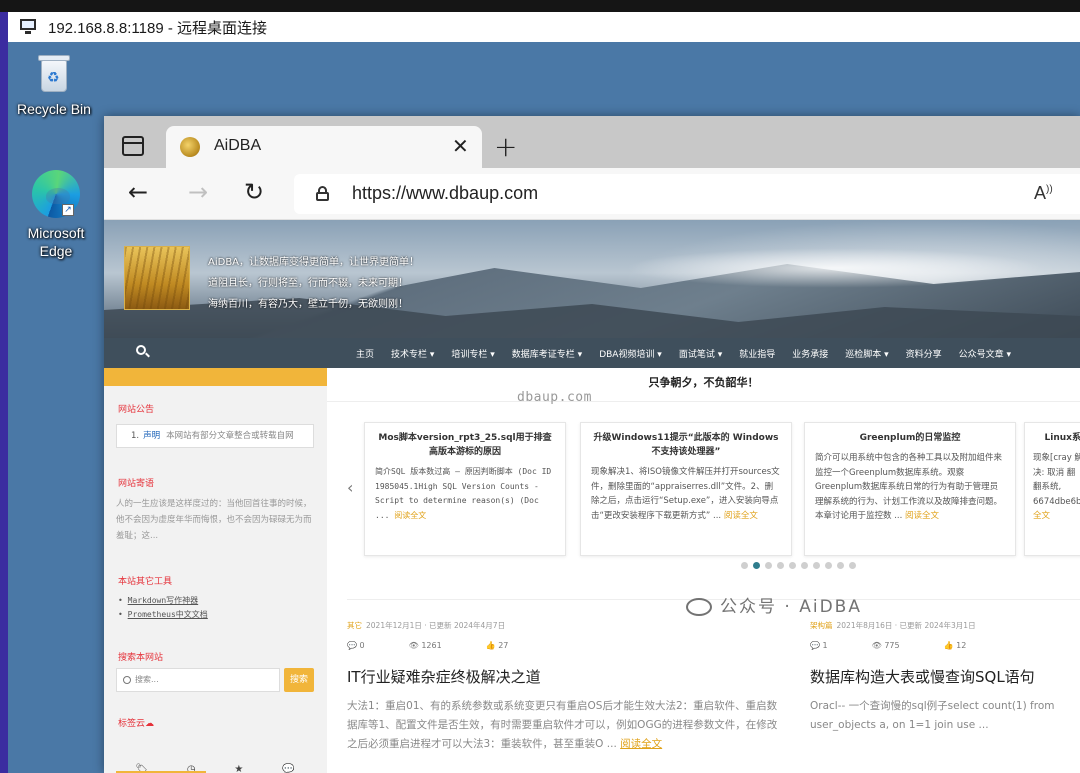 Image resolution: width=1080 pixels, height=773 pixels. What do you see at coordinates (56, 194) in the screenshot?
I see `edge-icon: ↗` at bounding box center [56, 194].